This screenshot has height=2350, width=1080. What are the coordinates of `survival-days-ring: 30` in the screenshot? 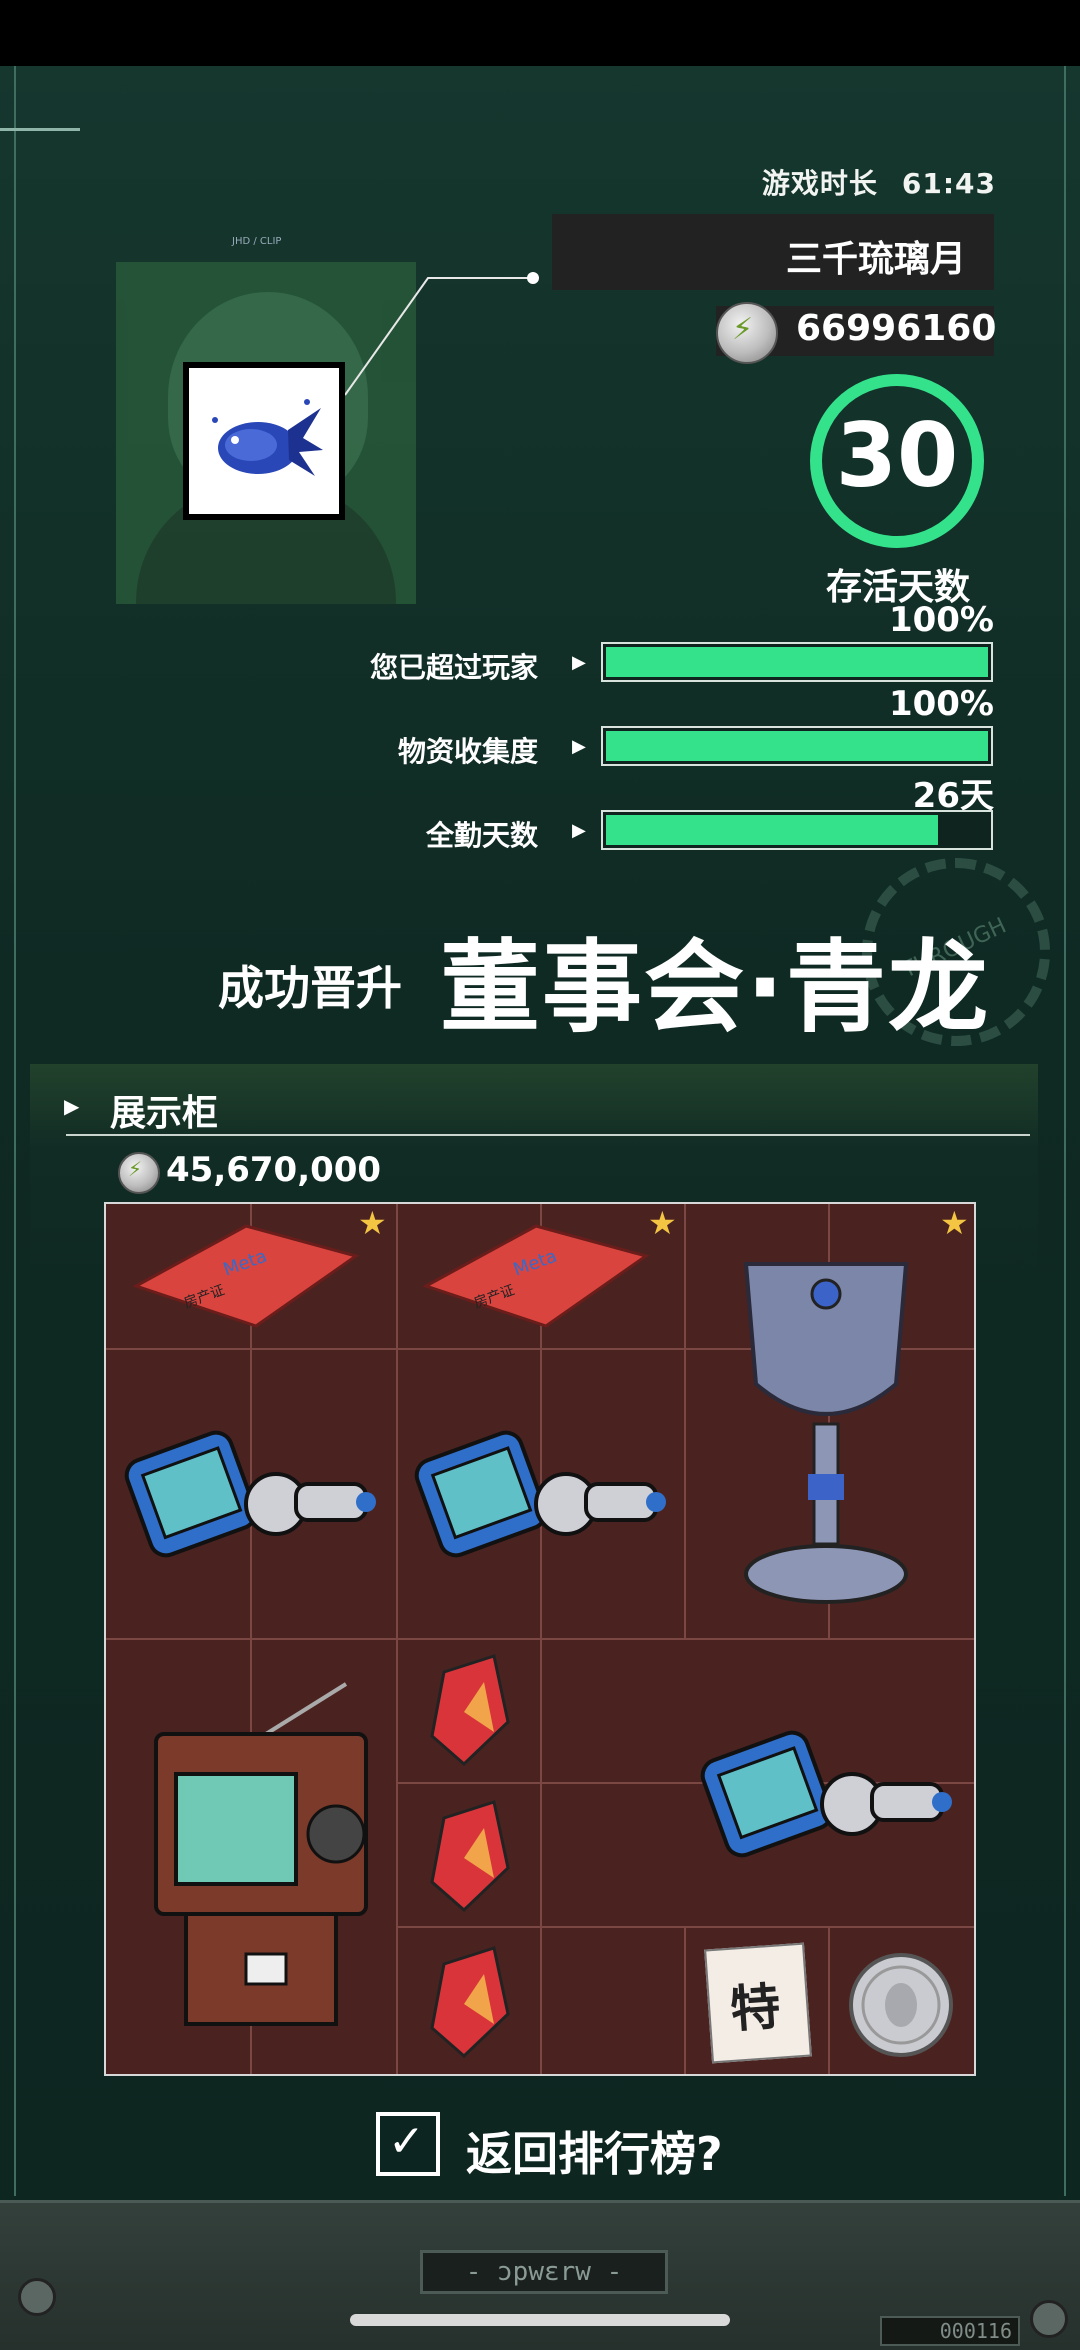 It's located at (897, 461).